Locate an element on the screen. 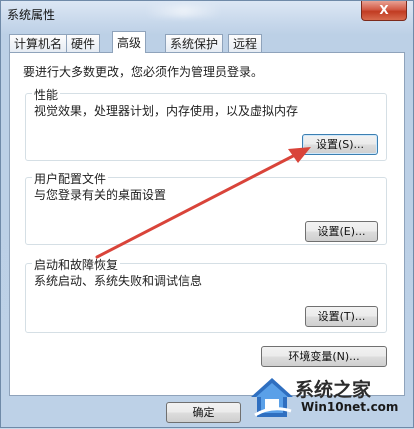 This screenshot has width=414, height=429. arrow-shaft is located at coordinates (196, 206).